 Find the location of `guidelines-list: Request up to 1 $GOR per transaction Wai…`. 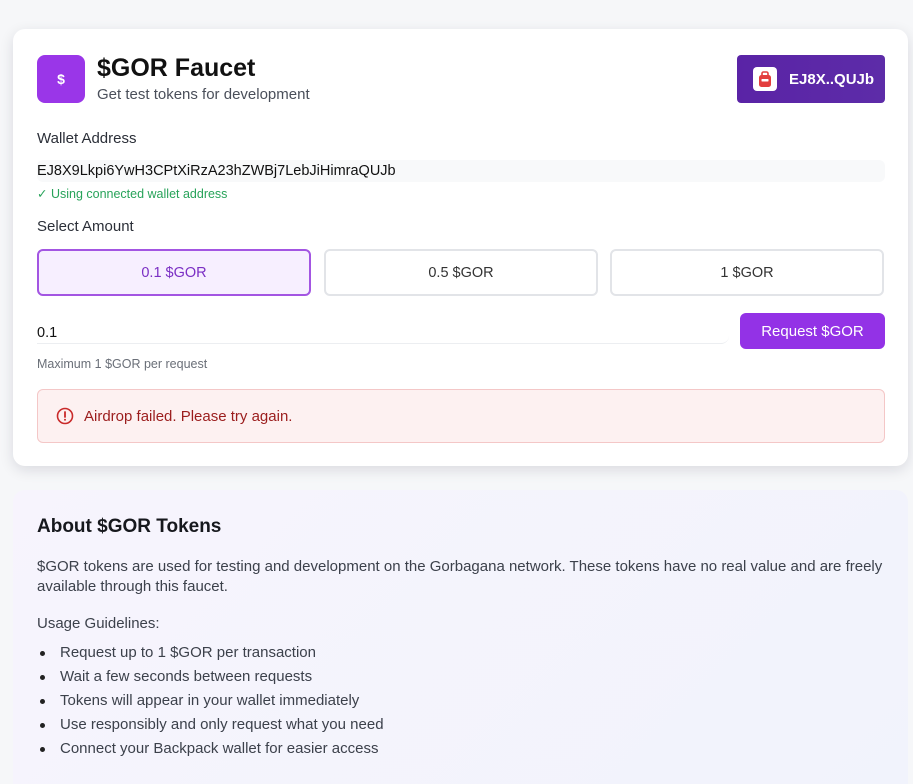

guidelines-list: Request up to 1 $GOR per transaction Wai… is located at coordinates (210, 701).